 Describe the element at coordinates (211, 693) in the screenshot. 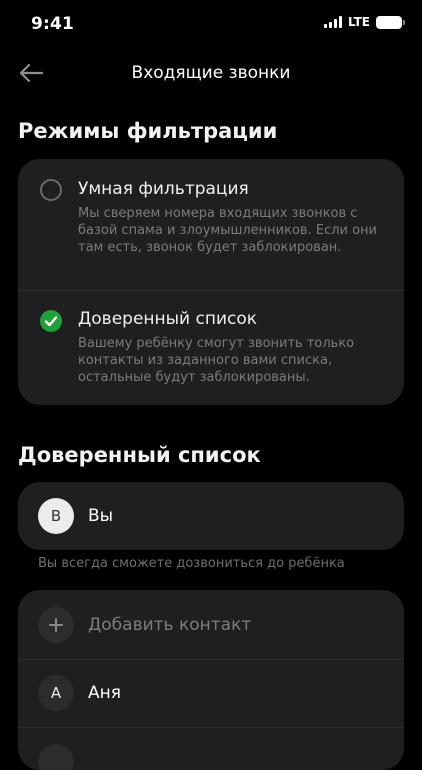

I see `contact-row: А Аня` at that location.